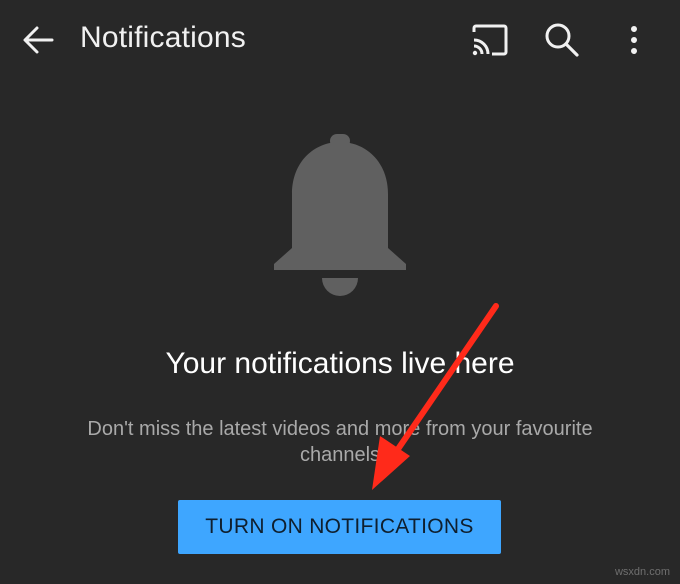  What do you see at coordinates (38, 40) in the screenshot?
I see `back-arrow-icon` at bounding box center [38, 40].